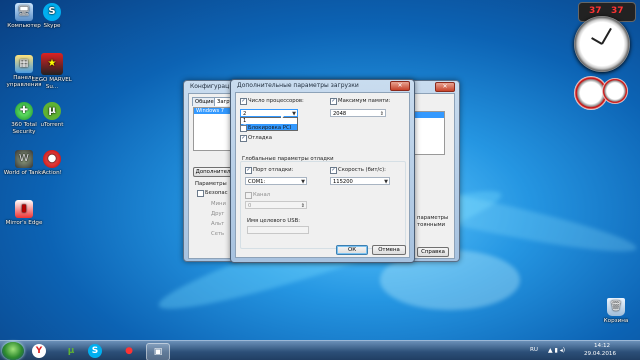 The height and width of the screenshot is (360, 640). Describe the element at coordinates (260, 138) in the screenshot. I see `debug-label: Отладка` at that location.